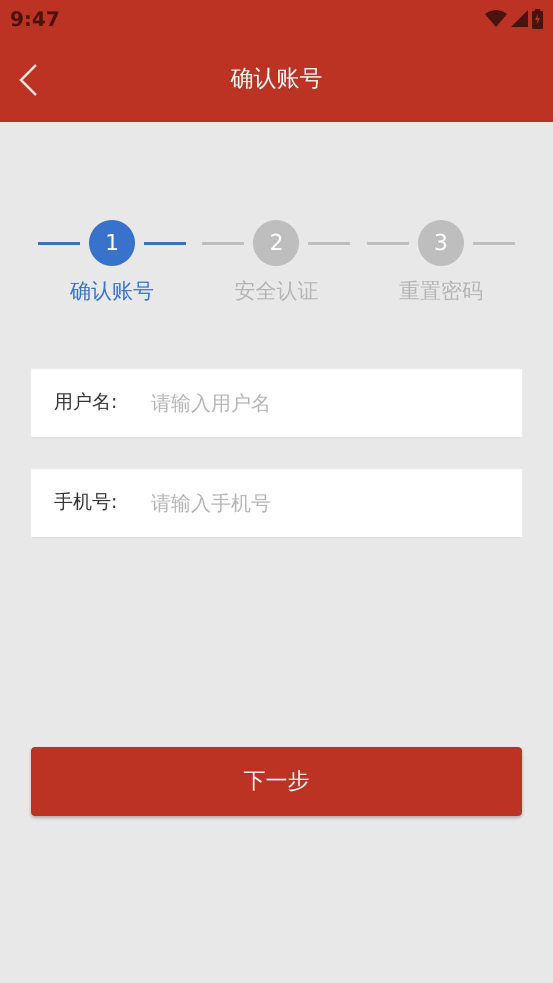 The image size is (553, 983). I want to click on text-input: 请输入用户名, so click(335, 402).